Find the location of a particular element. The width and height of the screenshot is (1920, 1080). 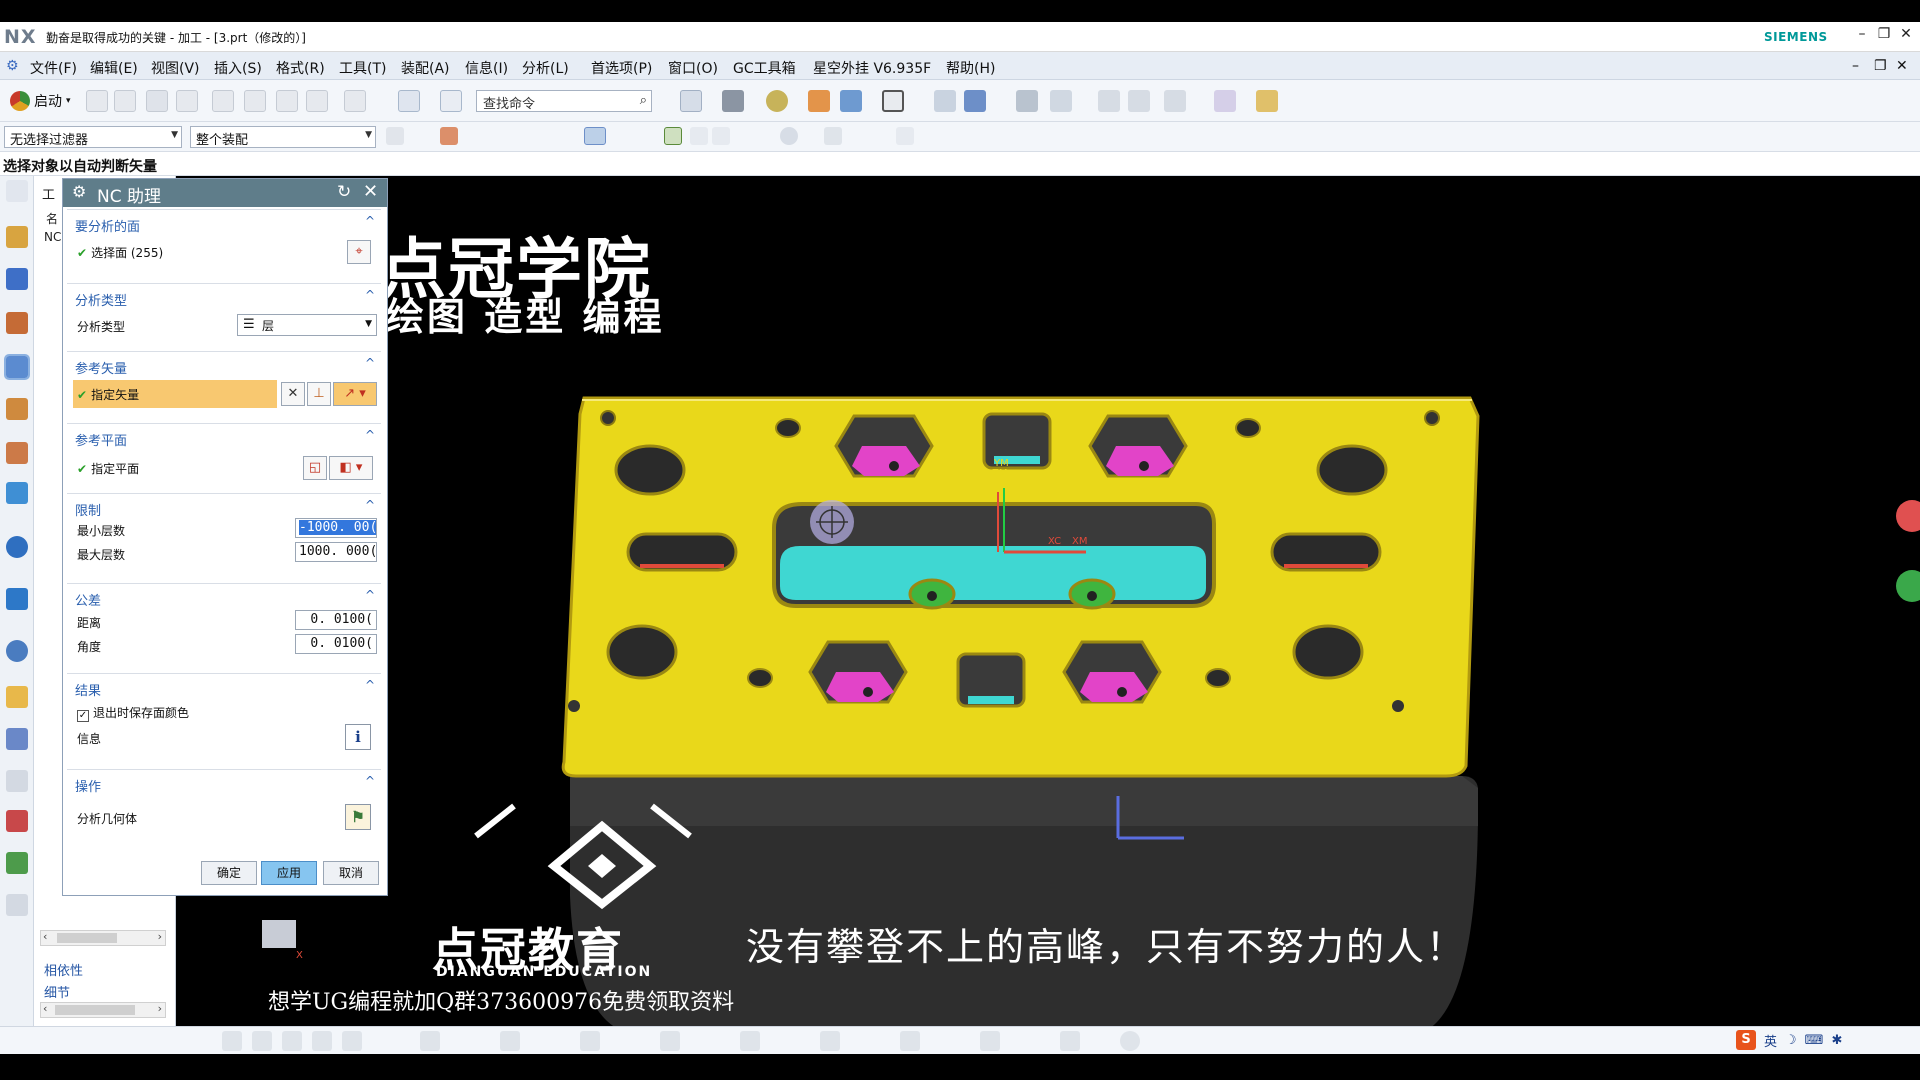

section-limits-header: 限制 is located at coordinates (88, 509).